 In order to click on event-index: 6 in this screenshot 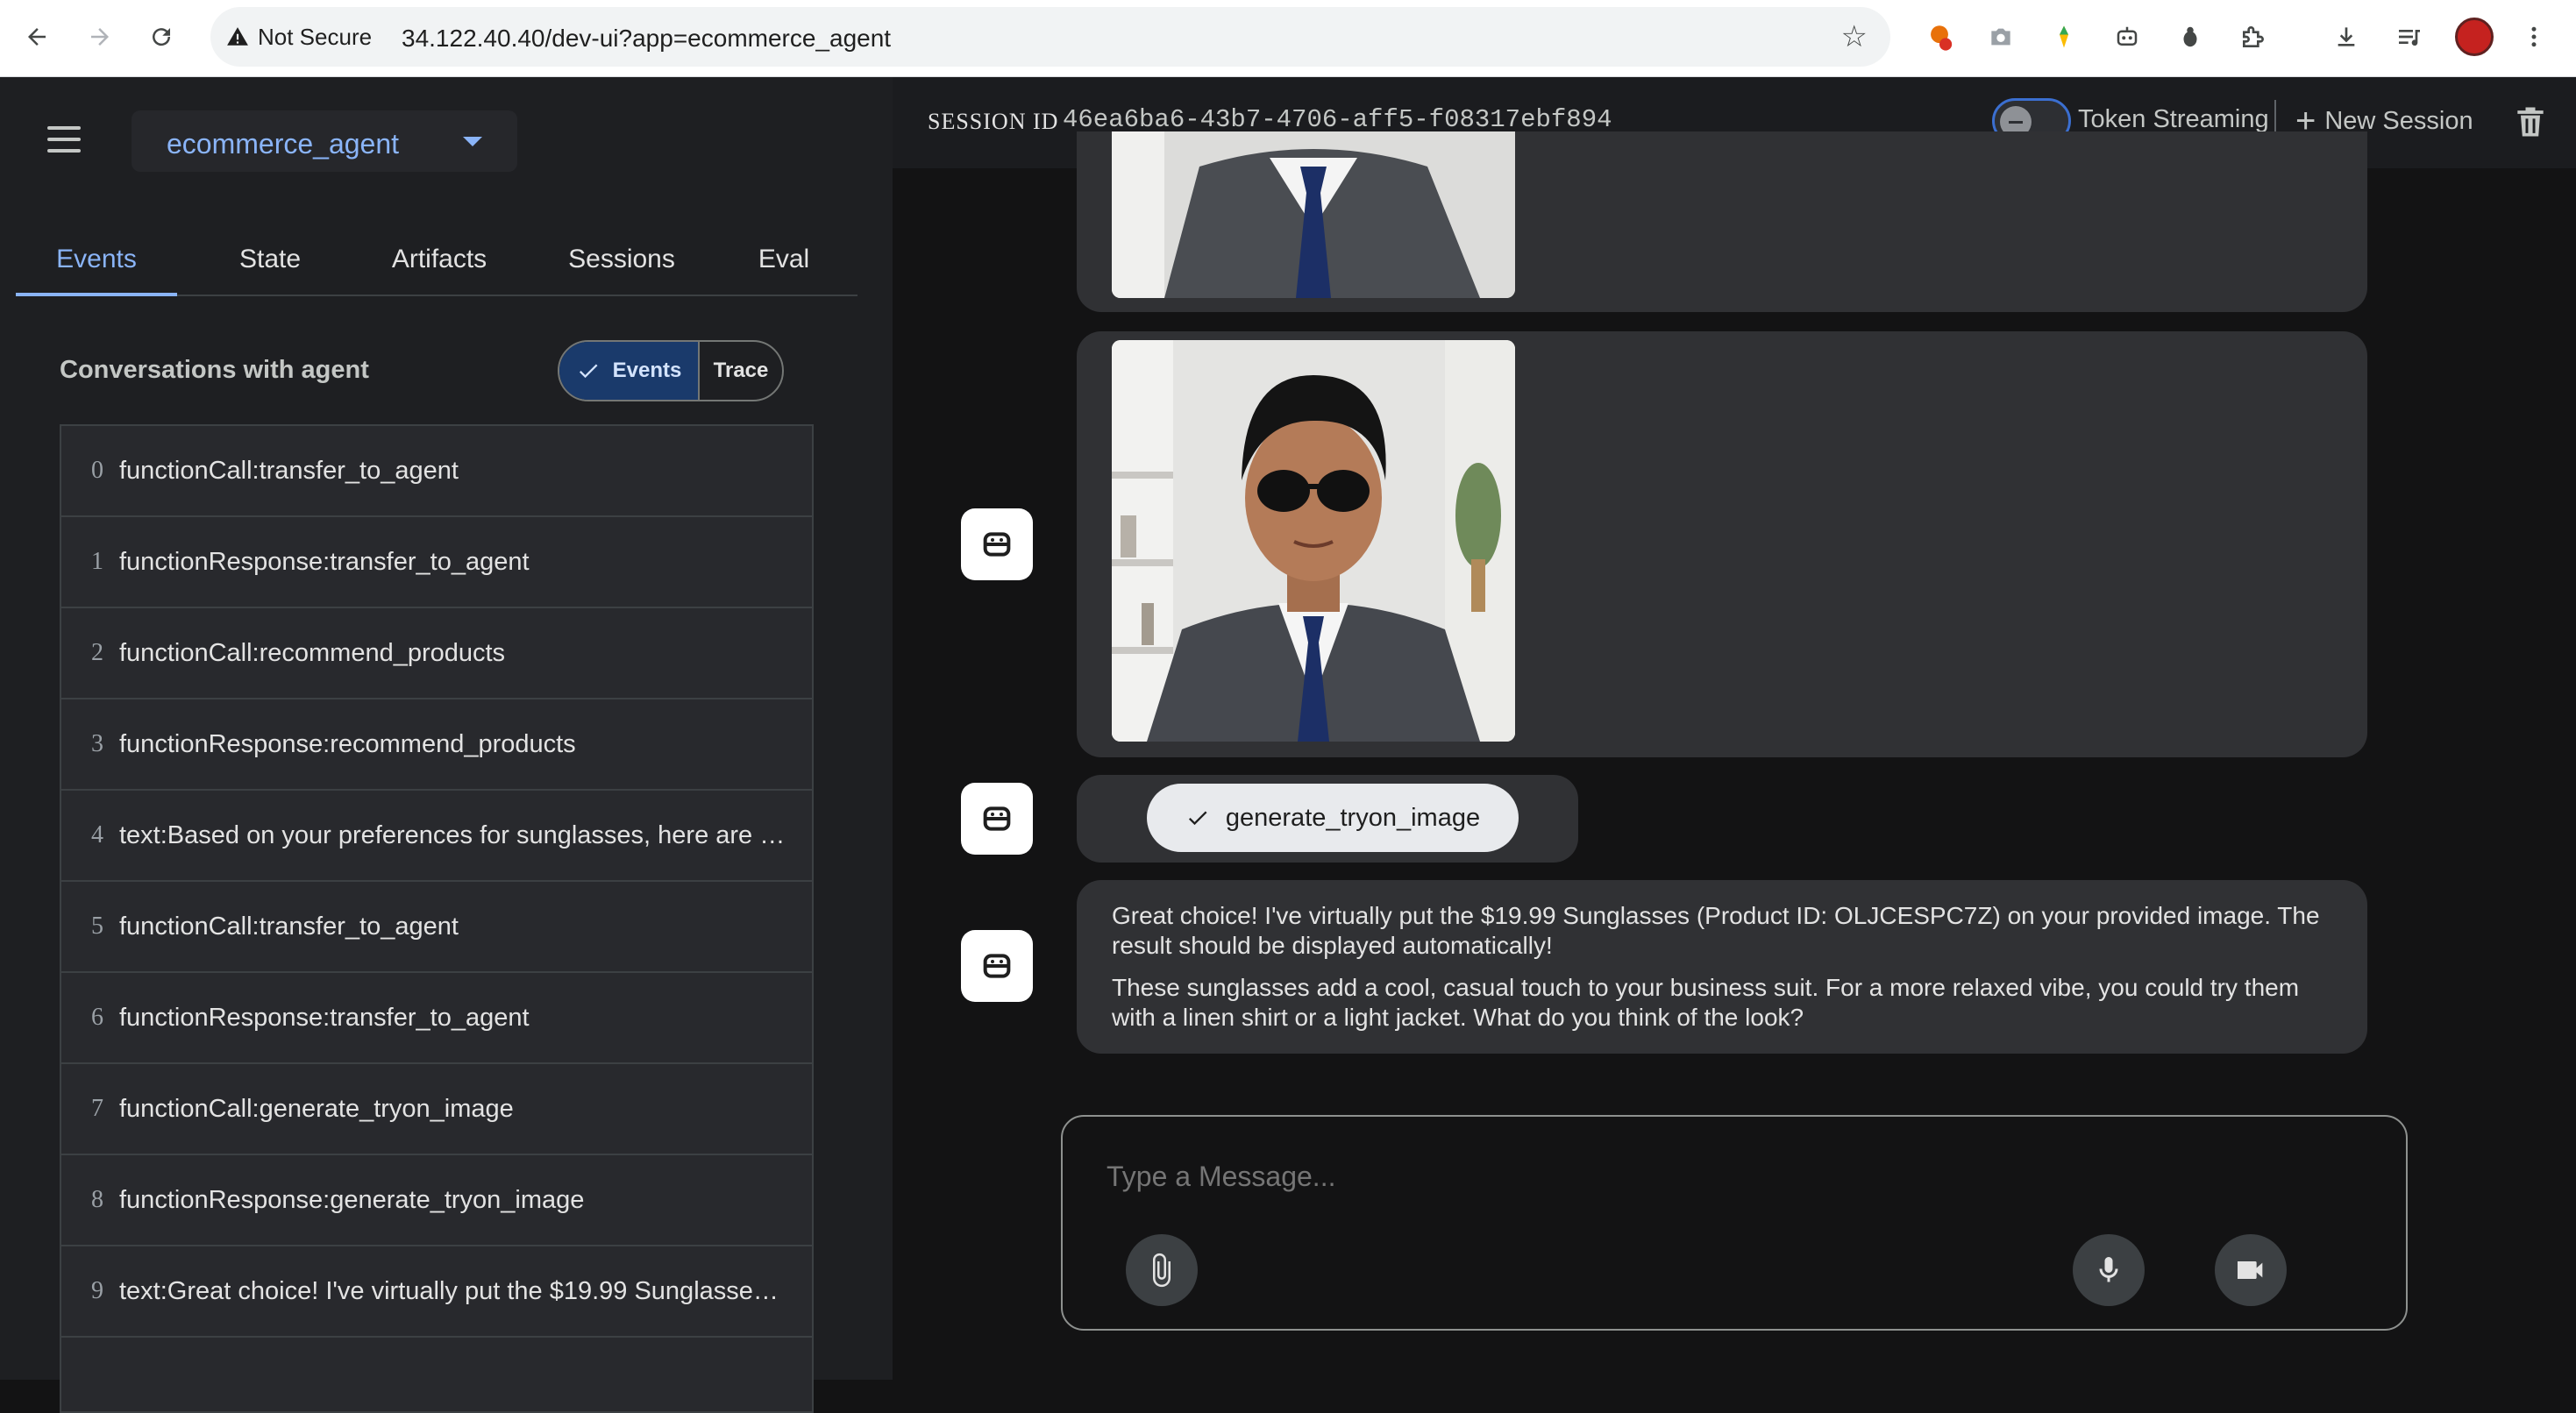, I will do `click(97, 1017)`.